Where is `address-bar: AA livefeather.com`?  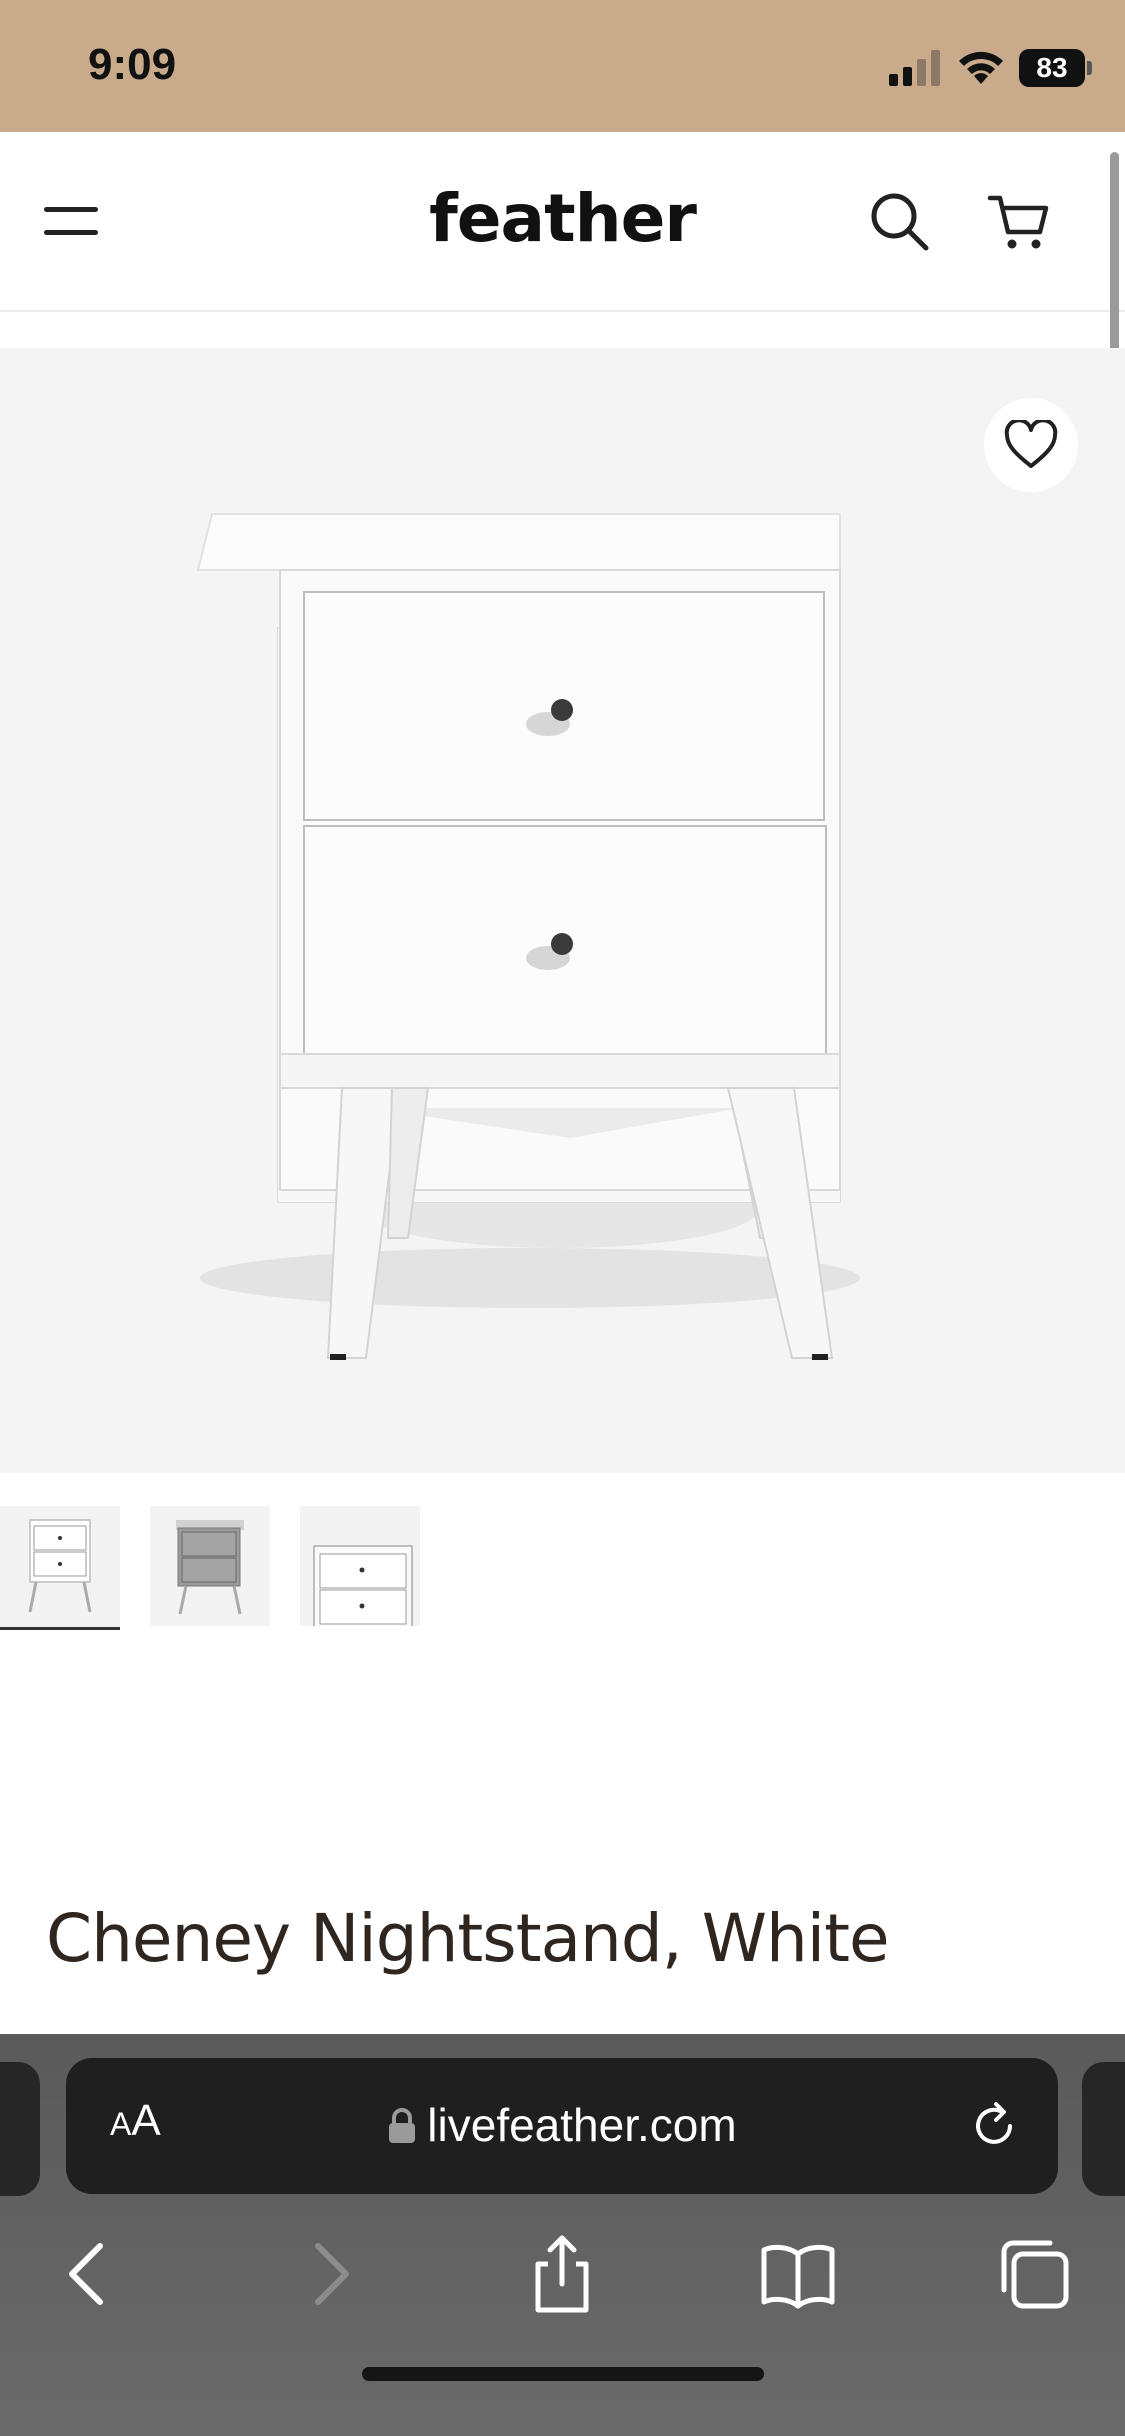 address-bar: AA livefeather.com is located at coordinates (562, 2126).